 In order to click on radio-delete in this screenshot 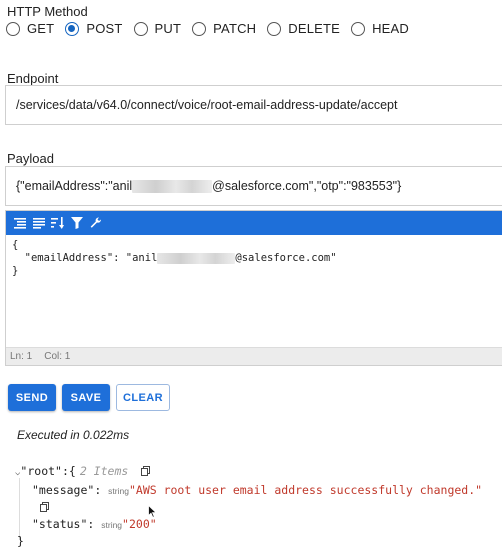, I will do `click(274, 28)`.